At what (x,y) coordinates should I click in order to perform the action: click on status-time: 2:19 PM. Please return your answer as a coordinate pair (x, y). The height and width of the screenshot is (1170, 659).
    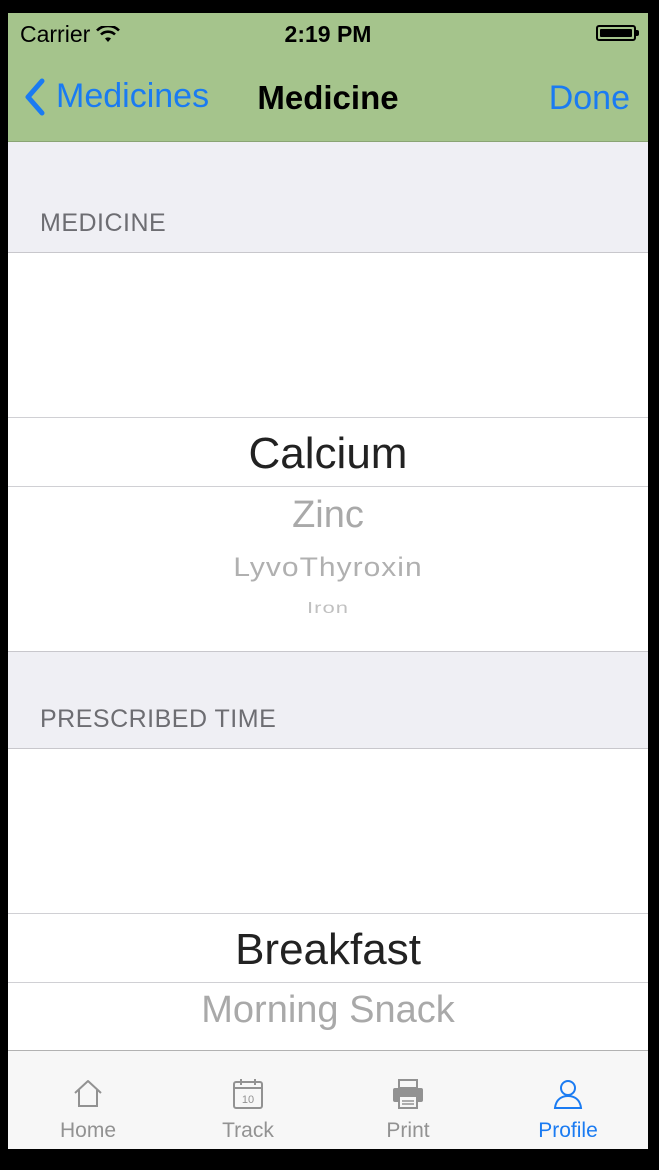
    Looking at the image, I should click on (328, 34).